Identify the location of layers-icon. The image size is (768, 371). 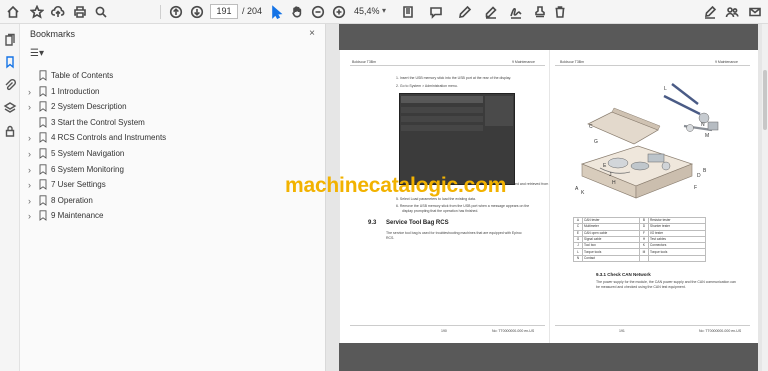
(10, 108).